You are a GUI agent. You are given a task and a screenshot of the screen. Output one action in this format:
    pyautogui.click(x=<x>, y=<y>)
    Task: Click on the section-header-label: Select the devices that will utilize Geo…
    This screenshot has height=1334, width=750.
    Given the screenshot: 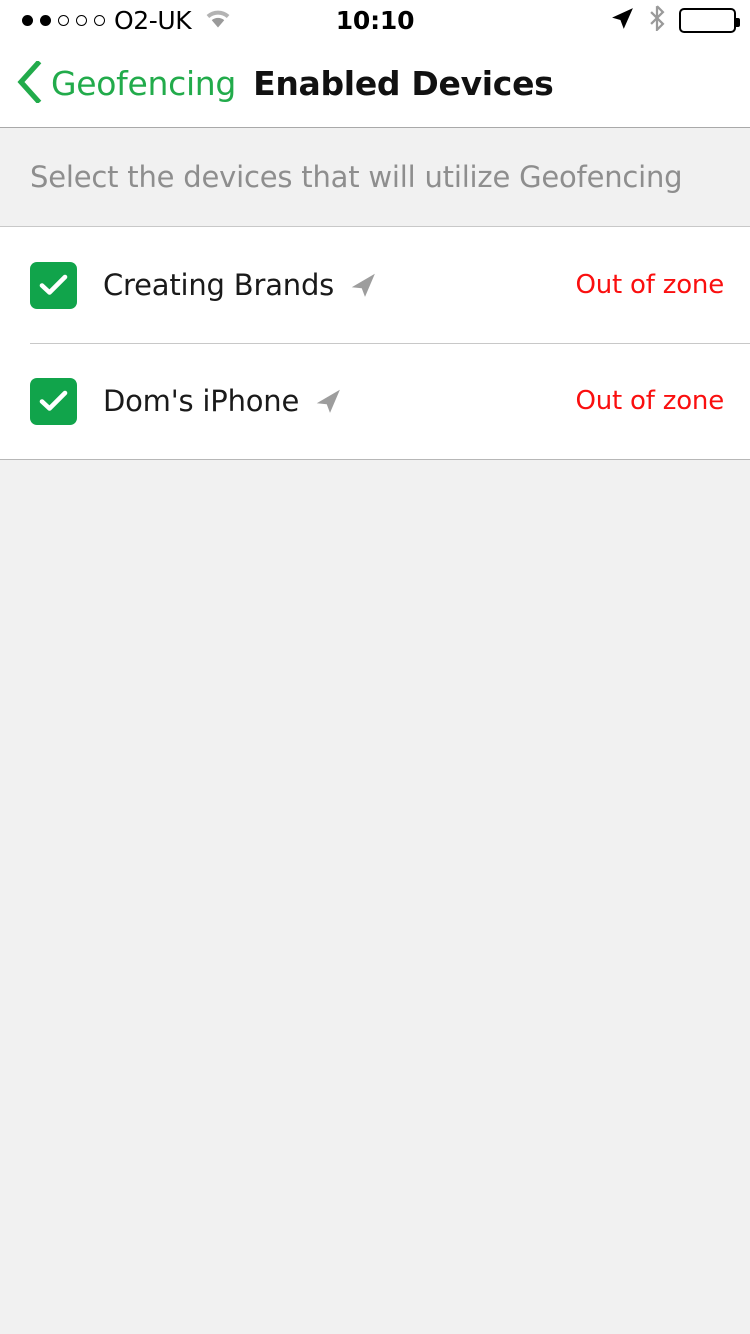 What is the action you would take?
    pyautogui.click(x=356, y=177)
    